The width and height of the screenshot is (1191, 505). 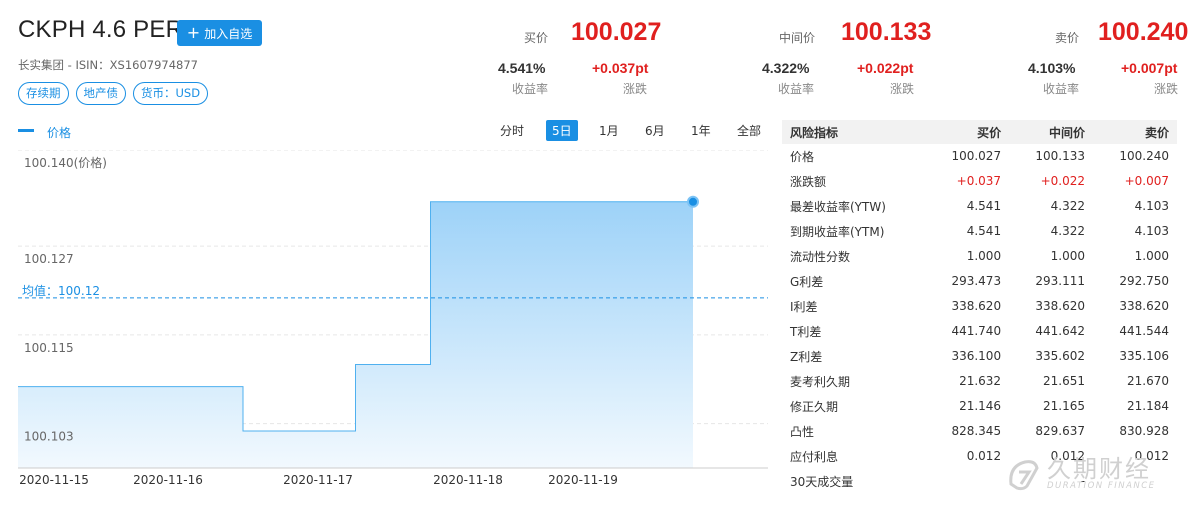 I want to click on watermark: 久期财经 DURATION FINANCE, so click(x=1080, y=474).